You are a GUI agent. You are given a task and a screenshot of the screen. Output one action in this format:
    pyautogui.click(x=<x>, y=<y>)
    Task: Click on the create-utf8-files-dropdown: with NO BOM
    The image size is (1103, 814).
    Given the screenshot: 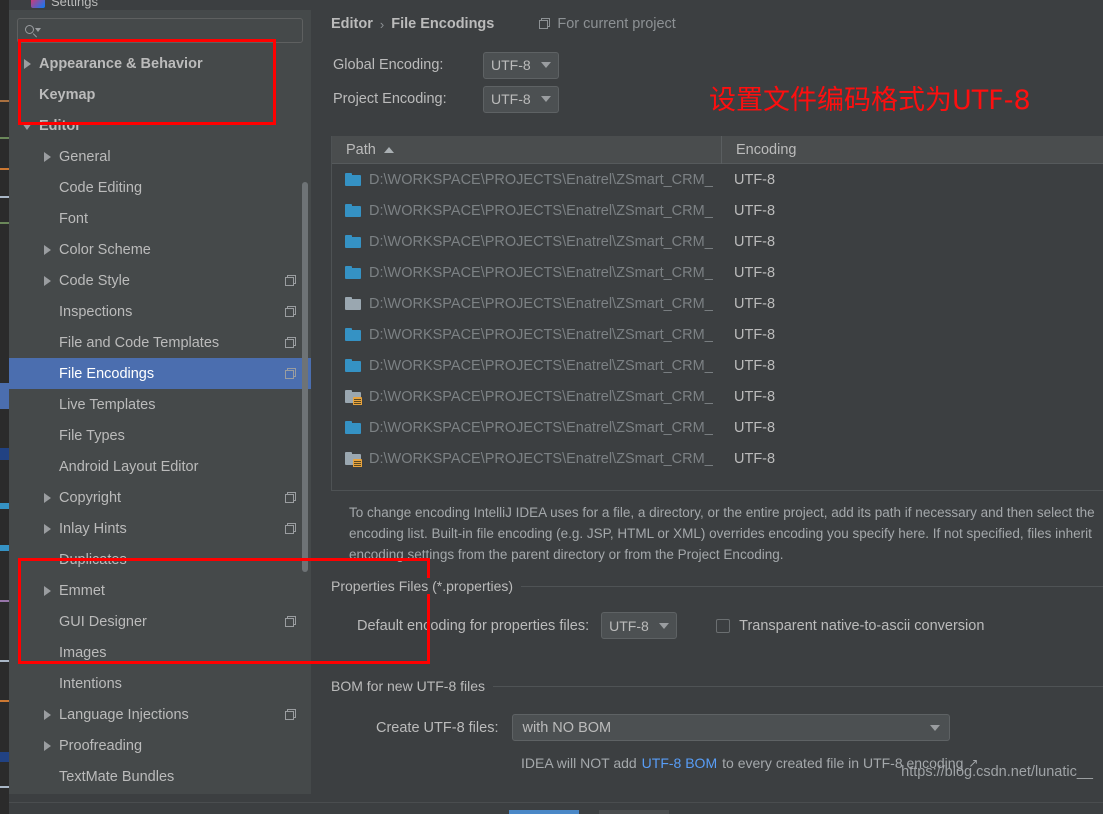 What is the action you would take?
    pyautogui.click(x=731, y=727)
    